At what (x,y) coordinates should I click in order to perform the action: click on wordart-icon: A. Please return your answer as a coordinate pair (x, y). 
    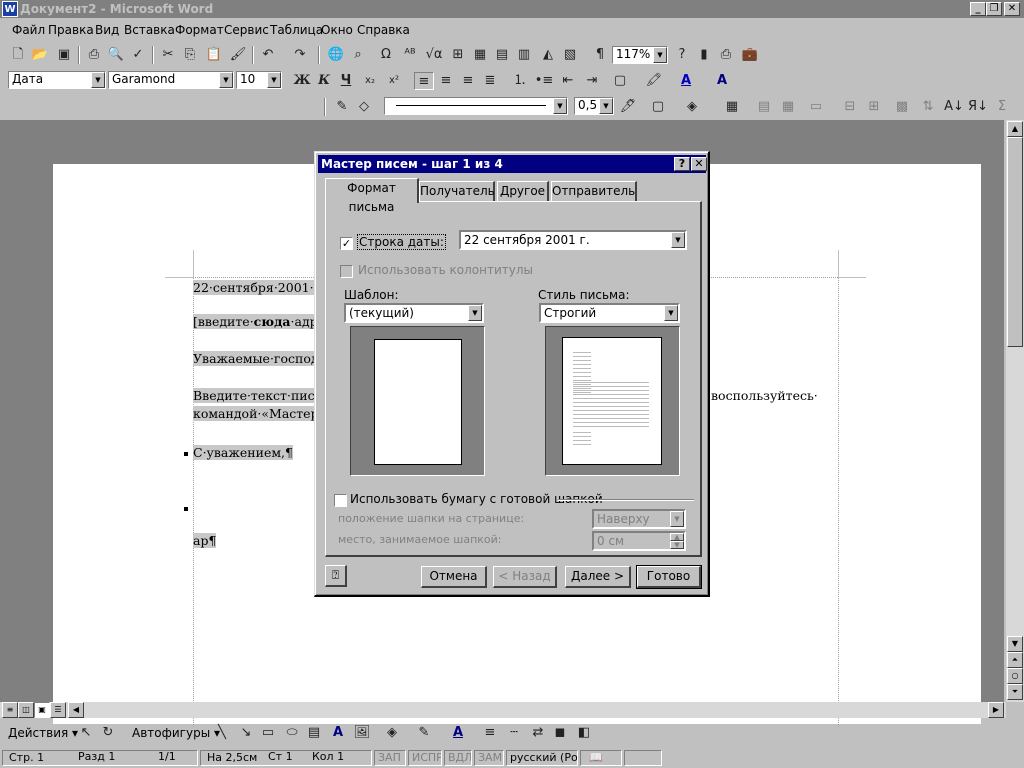
    Looking at the image, I should click on (338, 733).